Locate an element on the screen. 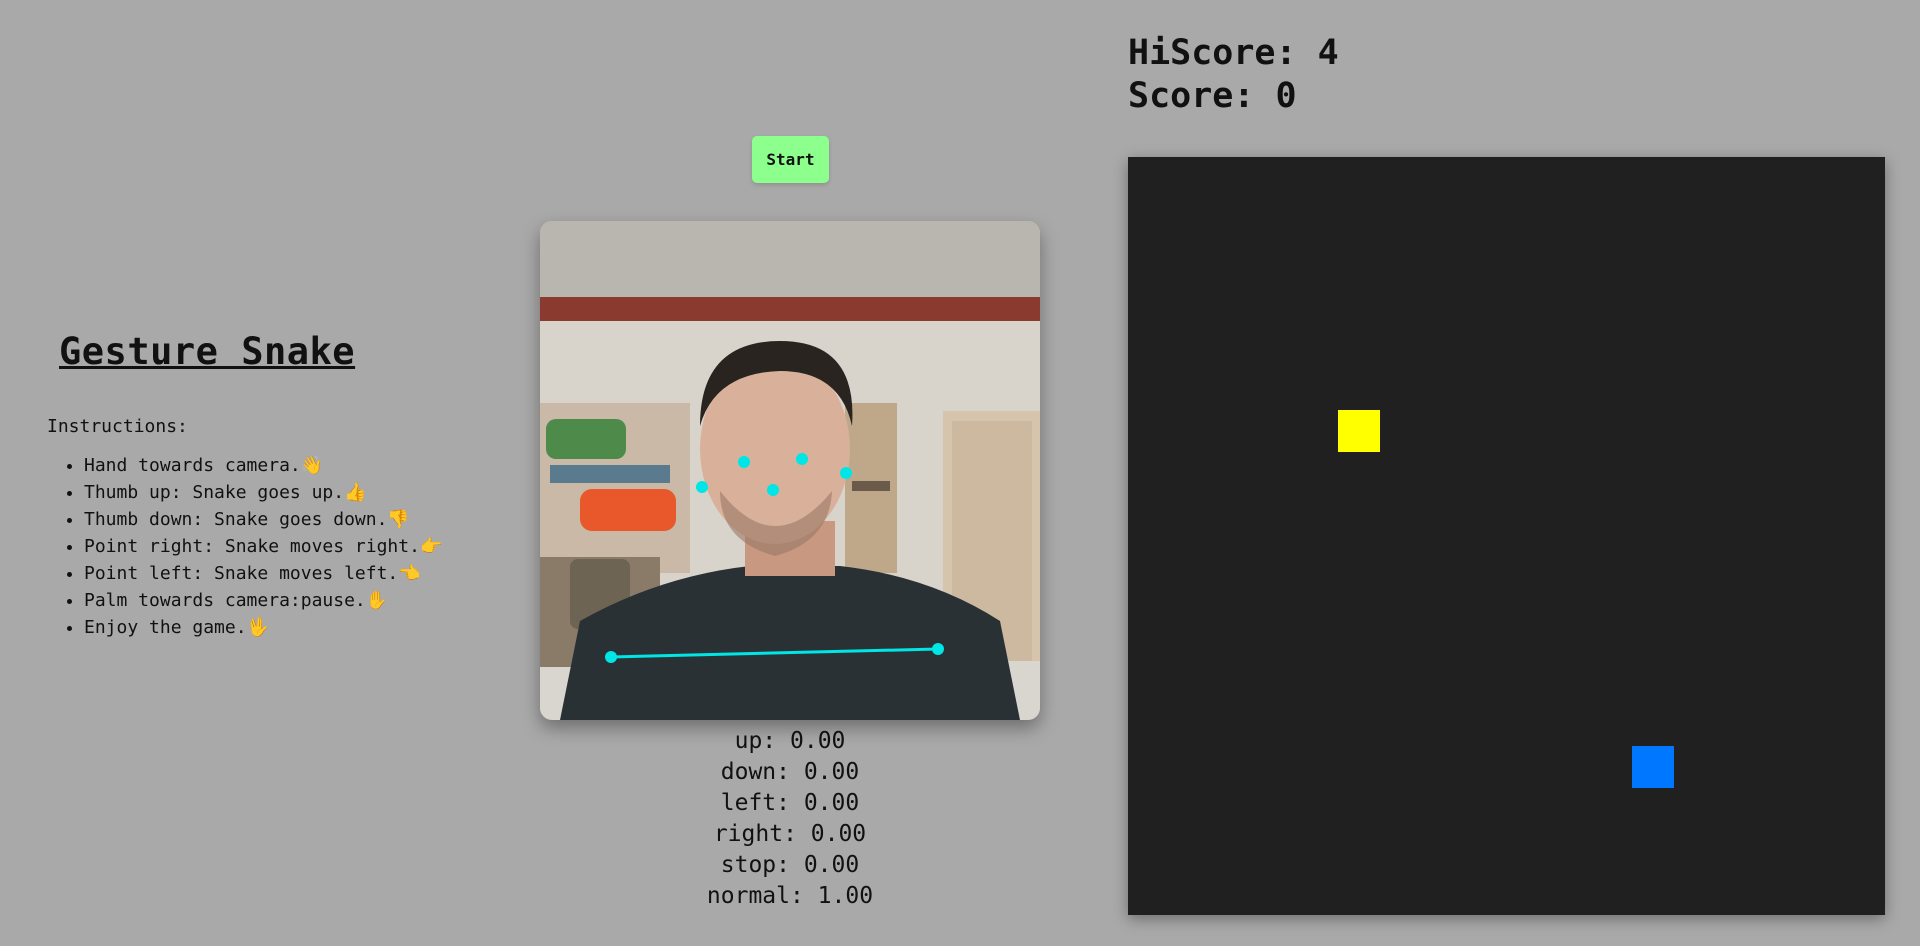 This screenshot has width=1920, height=946. webcam-feed is located at coordinates (790, 470).